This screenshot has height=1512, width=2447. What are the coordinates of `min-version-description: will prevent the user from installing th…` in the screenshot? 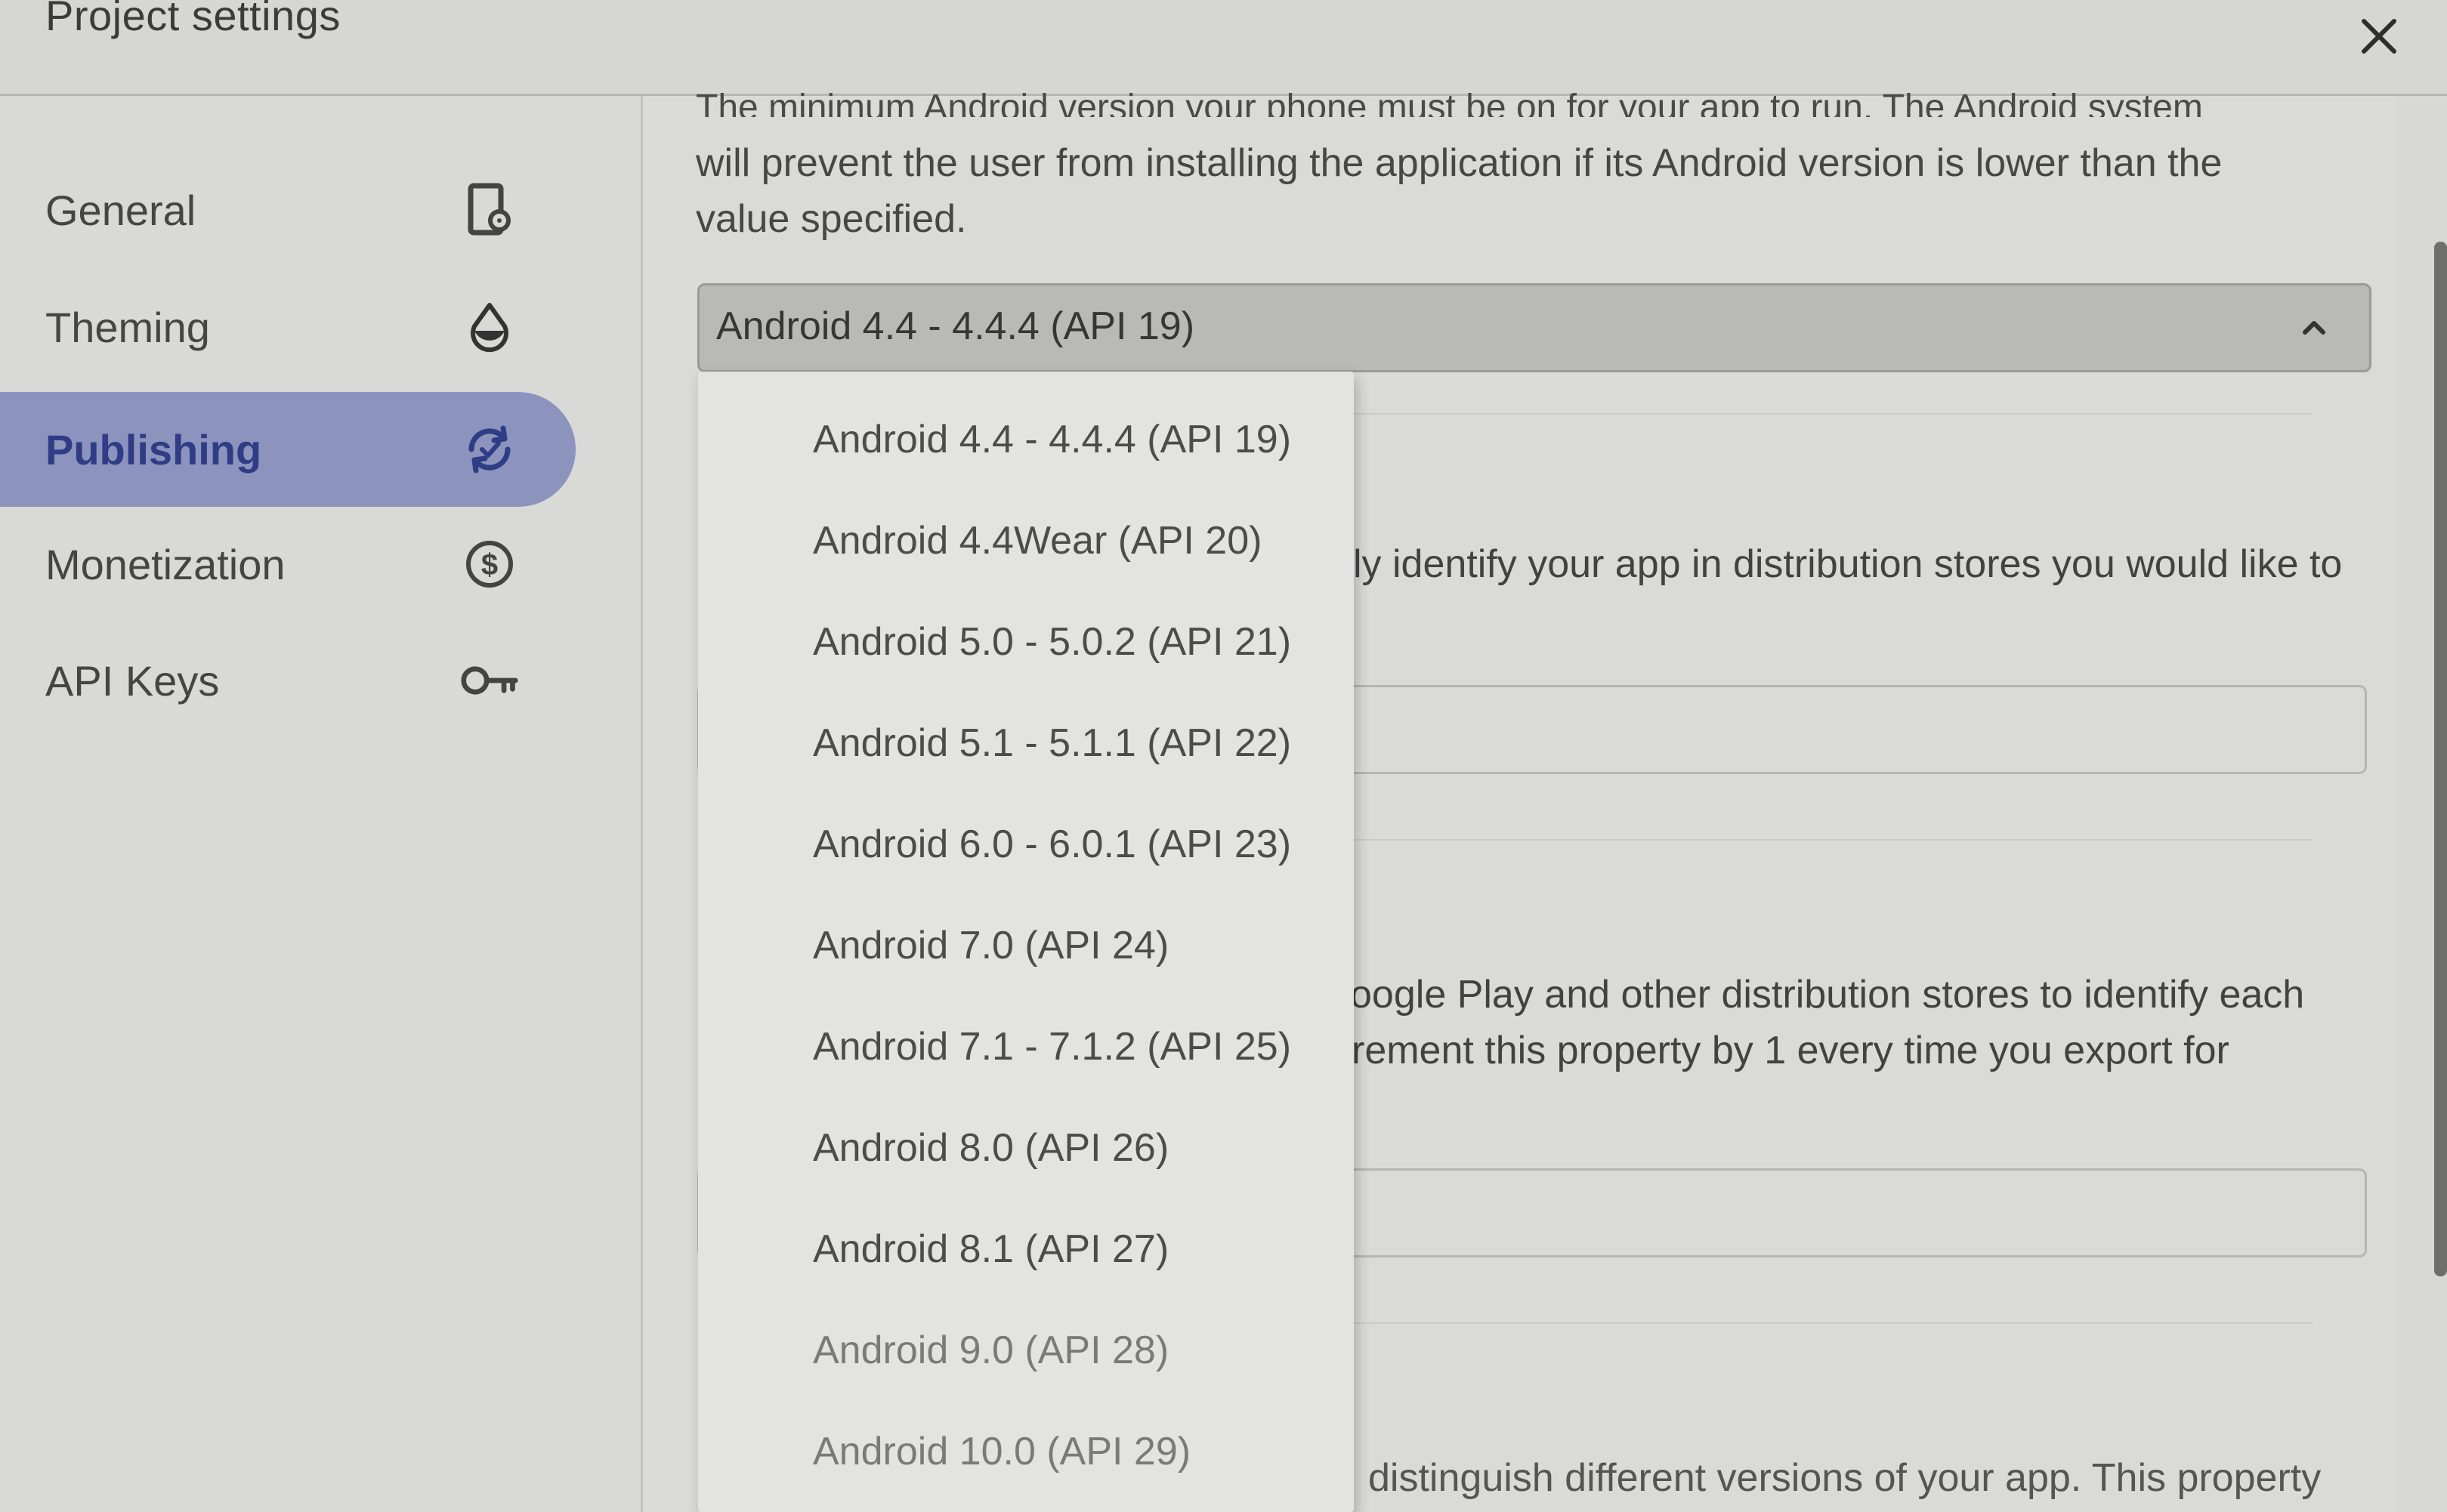 It's located at (1459, 191).